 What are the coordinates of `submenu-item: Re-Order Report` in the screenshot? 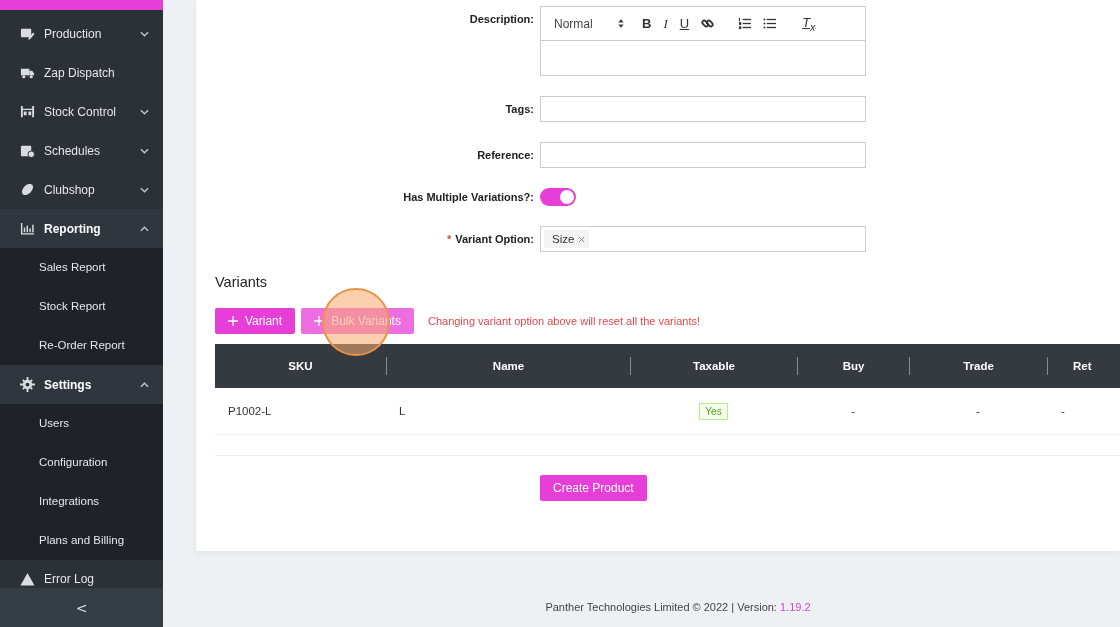 It's located at (81, 345).